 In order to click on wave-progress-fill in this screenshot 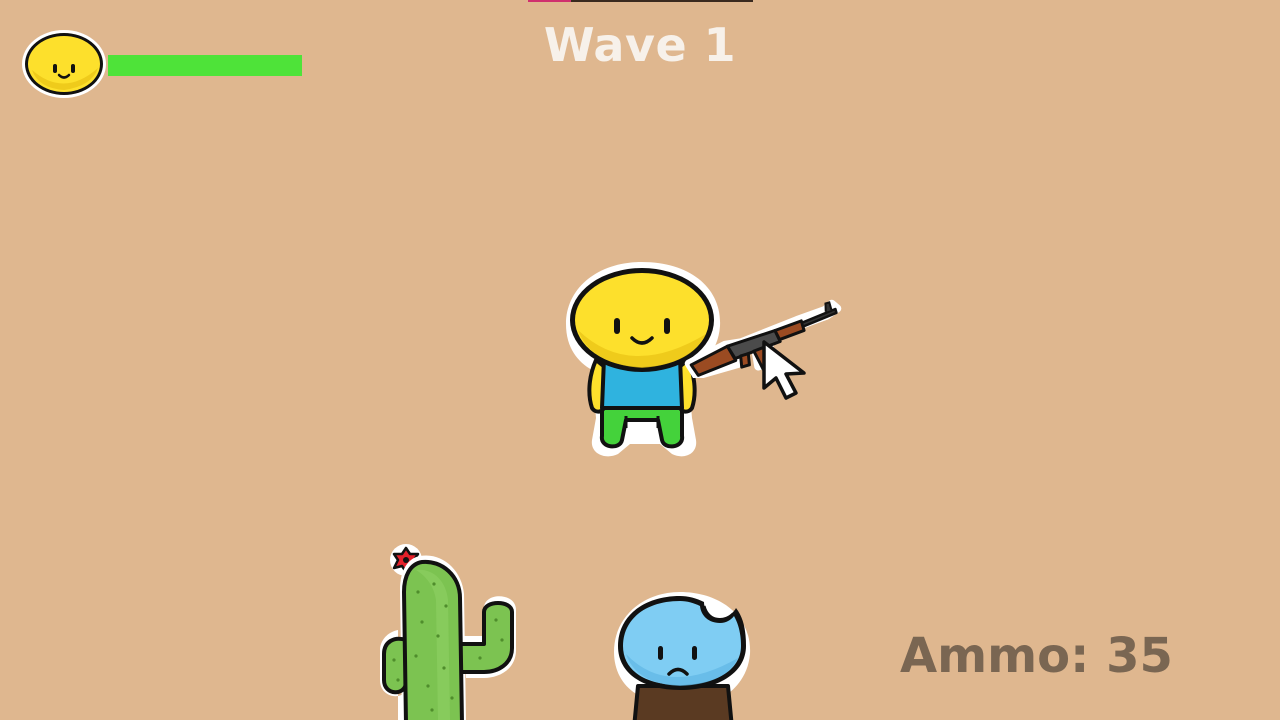, I will do `click(549, 1)`.